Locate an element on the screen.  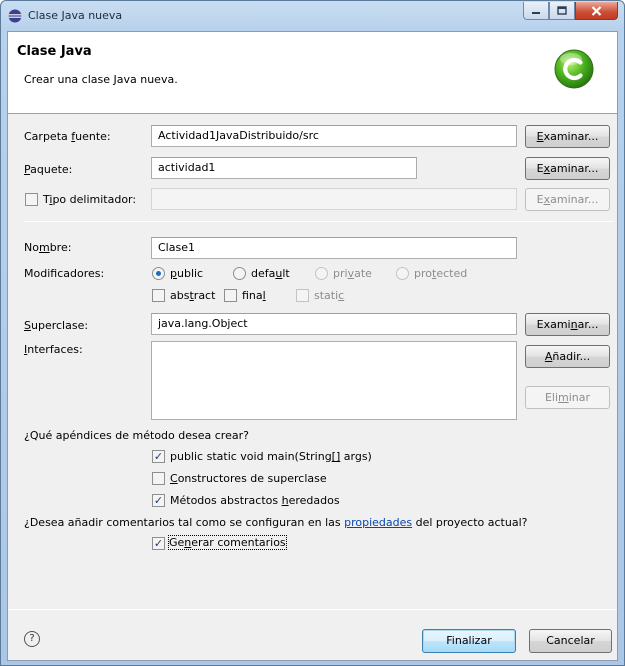
method-stubs-question: ¿Qué apéndices de método desea crear? is located at coordinates (136, 435).